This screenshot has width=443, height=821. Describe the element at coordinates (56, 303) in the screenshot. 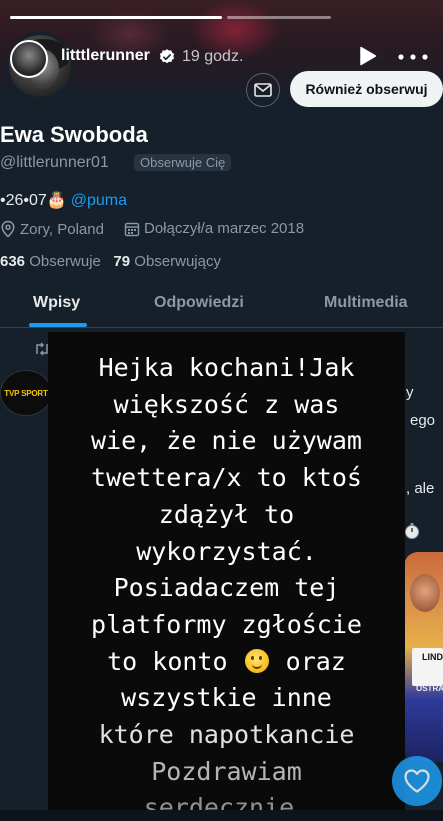

I see `tab-posts: Wpisy` at that location.